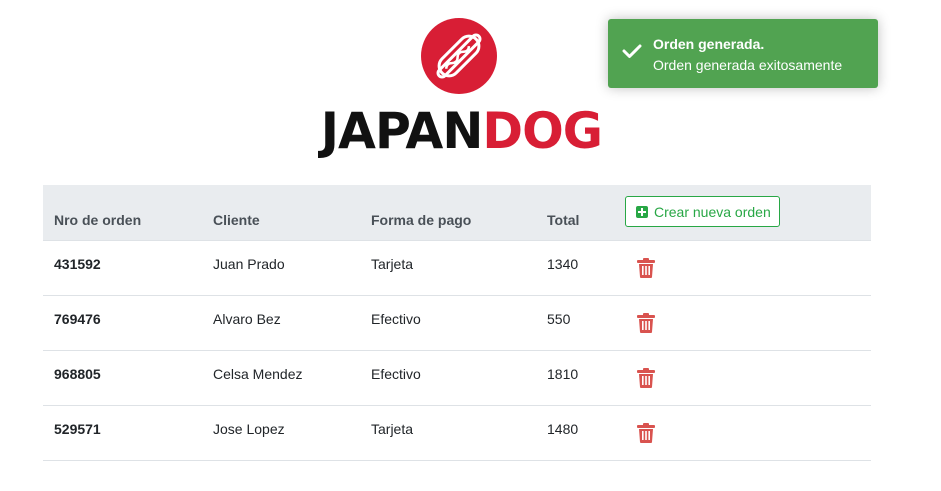 The height and width of the screenshot is (491, 941). Describe the element at coordinates (77, 264) in the screenshot. I see `order-number: 431592` at that location.